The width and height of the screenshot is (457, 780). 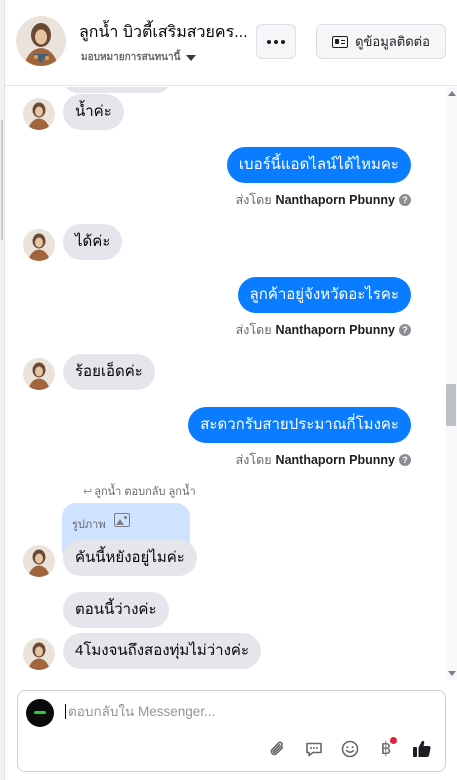 What do you see at coordinates (130, 558) in the screenshot?
I see `incoming-message: คันนี้หยังอยู่ไมค่ะ` at bounding box center [130, 558].